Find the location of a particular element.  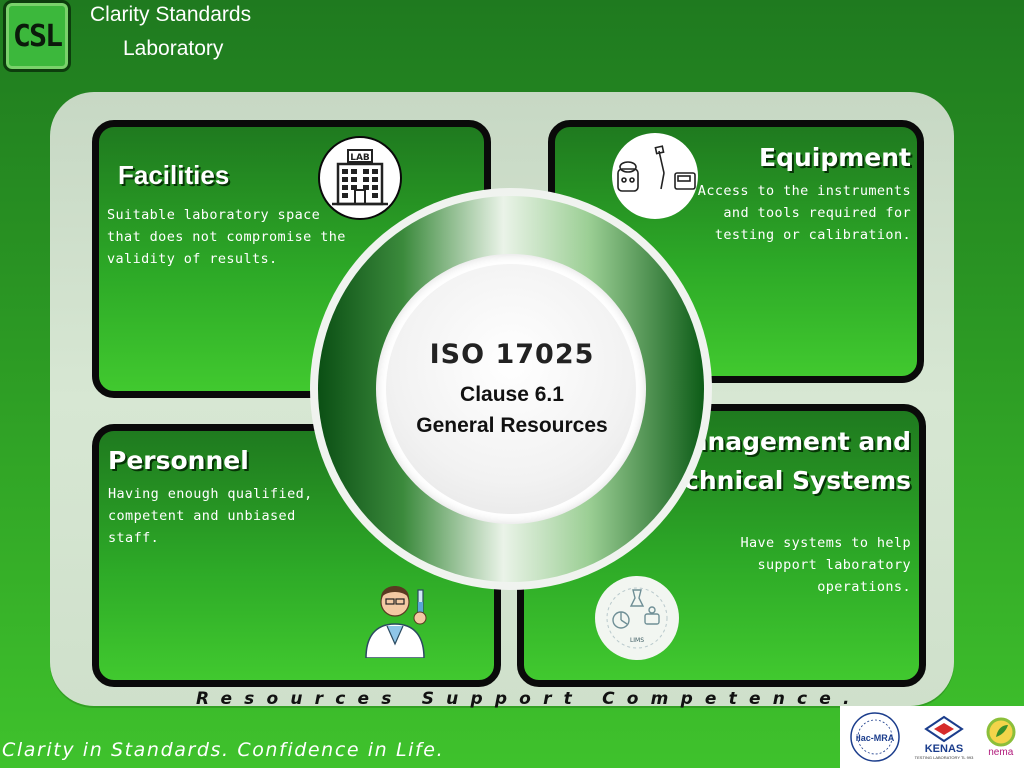

brand-name-line1: Clarity Standards is located at coordinates (171, 14).